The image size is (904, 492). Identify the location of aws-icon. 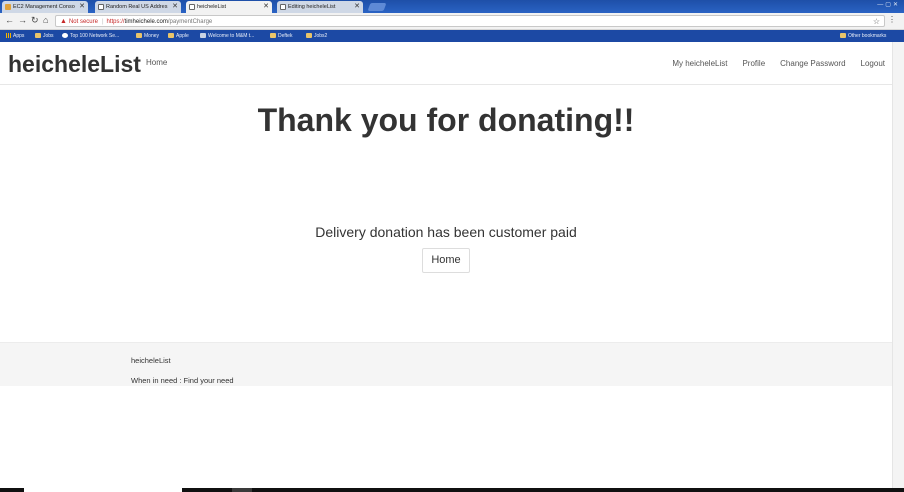
(8, 7).